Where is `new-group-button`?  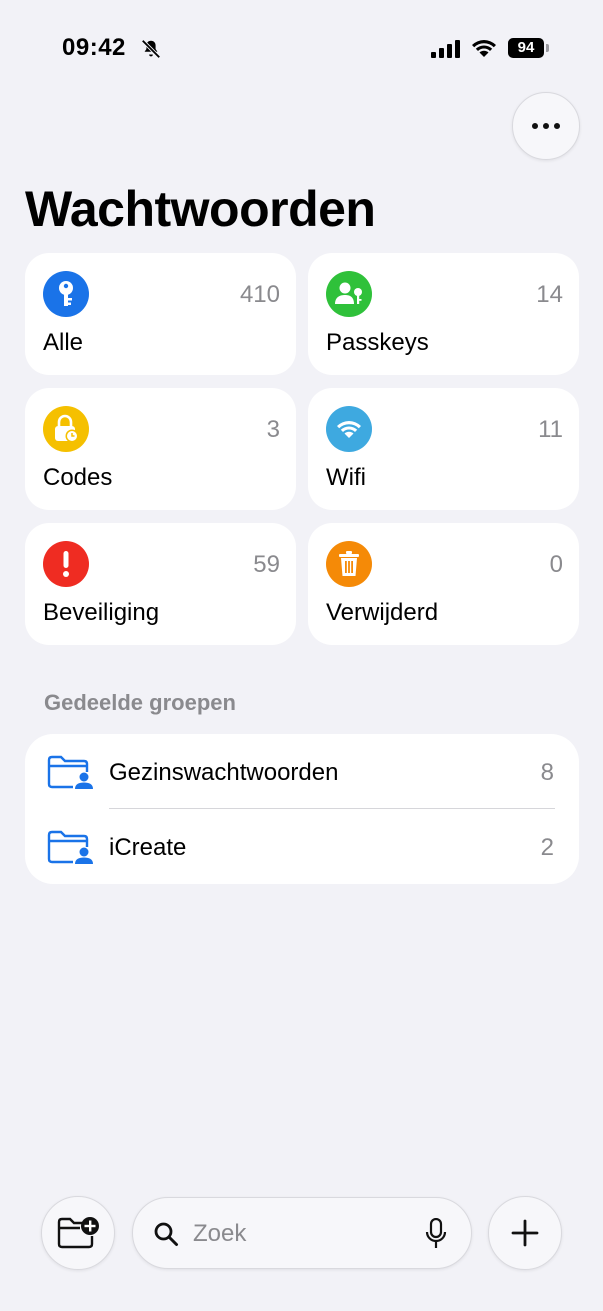
new-group-button is located at coordinates (78, 1233).